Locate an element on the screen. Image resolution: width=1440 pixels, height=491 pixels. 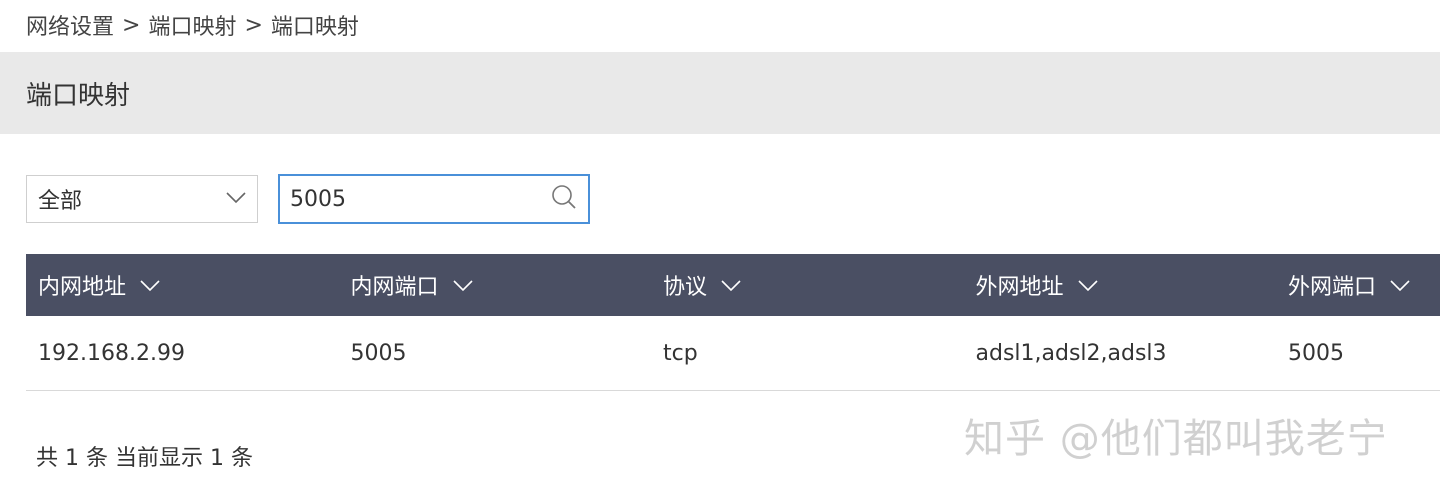
table-header: 内网地址 内网端口 协议 外网地址 外网端口 is located at coordinates (733, 285).